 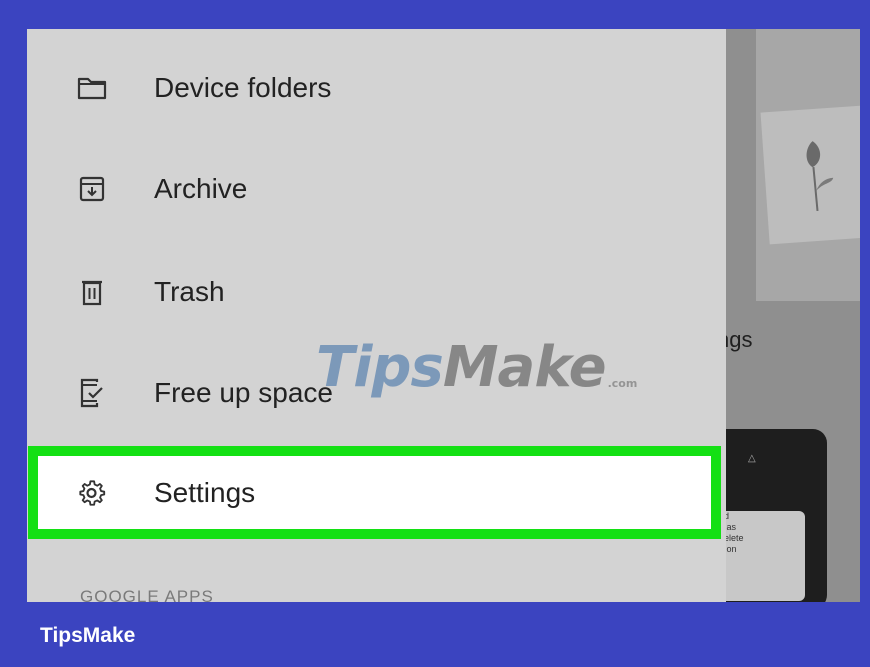 What do you see at coordinates (243, 392) in the screenshot?
I see `drawer-item-label: Free up space` at bounding box center [243, 392].